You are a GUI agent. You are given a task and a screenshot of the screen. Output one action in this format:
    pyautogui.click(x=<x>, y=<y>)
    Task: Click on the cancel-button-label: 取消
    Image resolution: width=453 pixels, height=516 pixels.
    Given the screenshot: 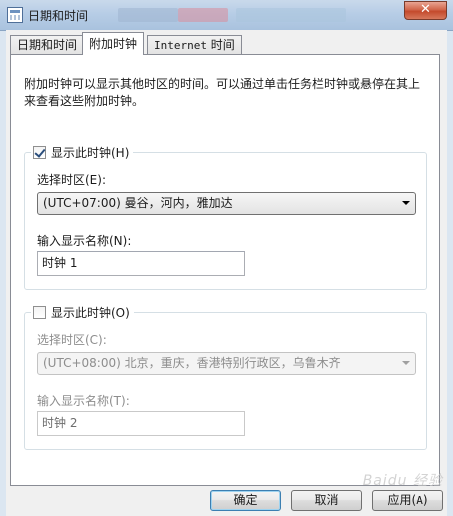 What is the action you would take?
    pyautogui.click(x=326, y=500)
    